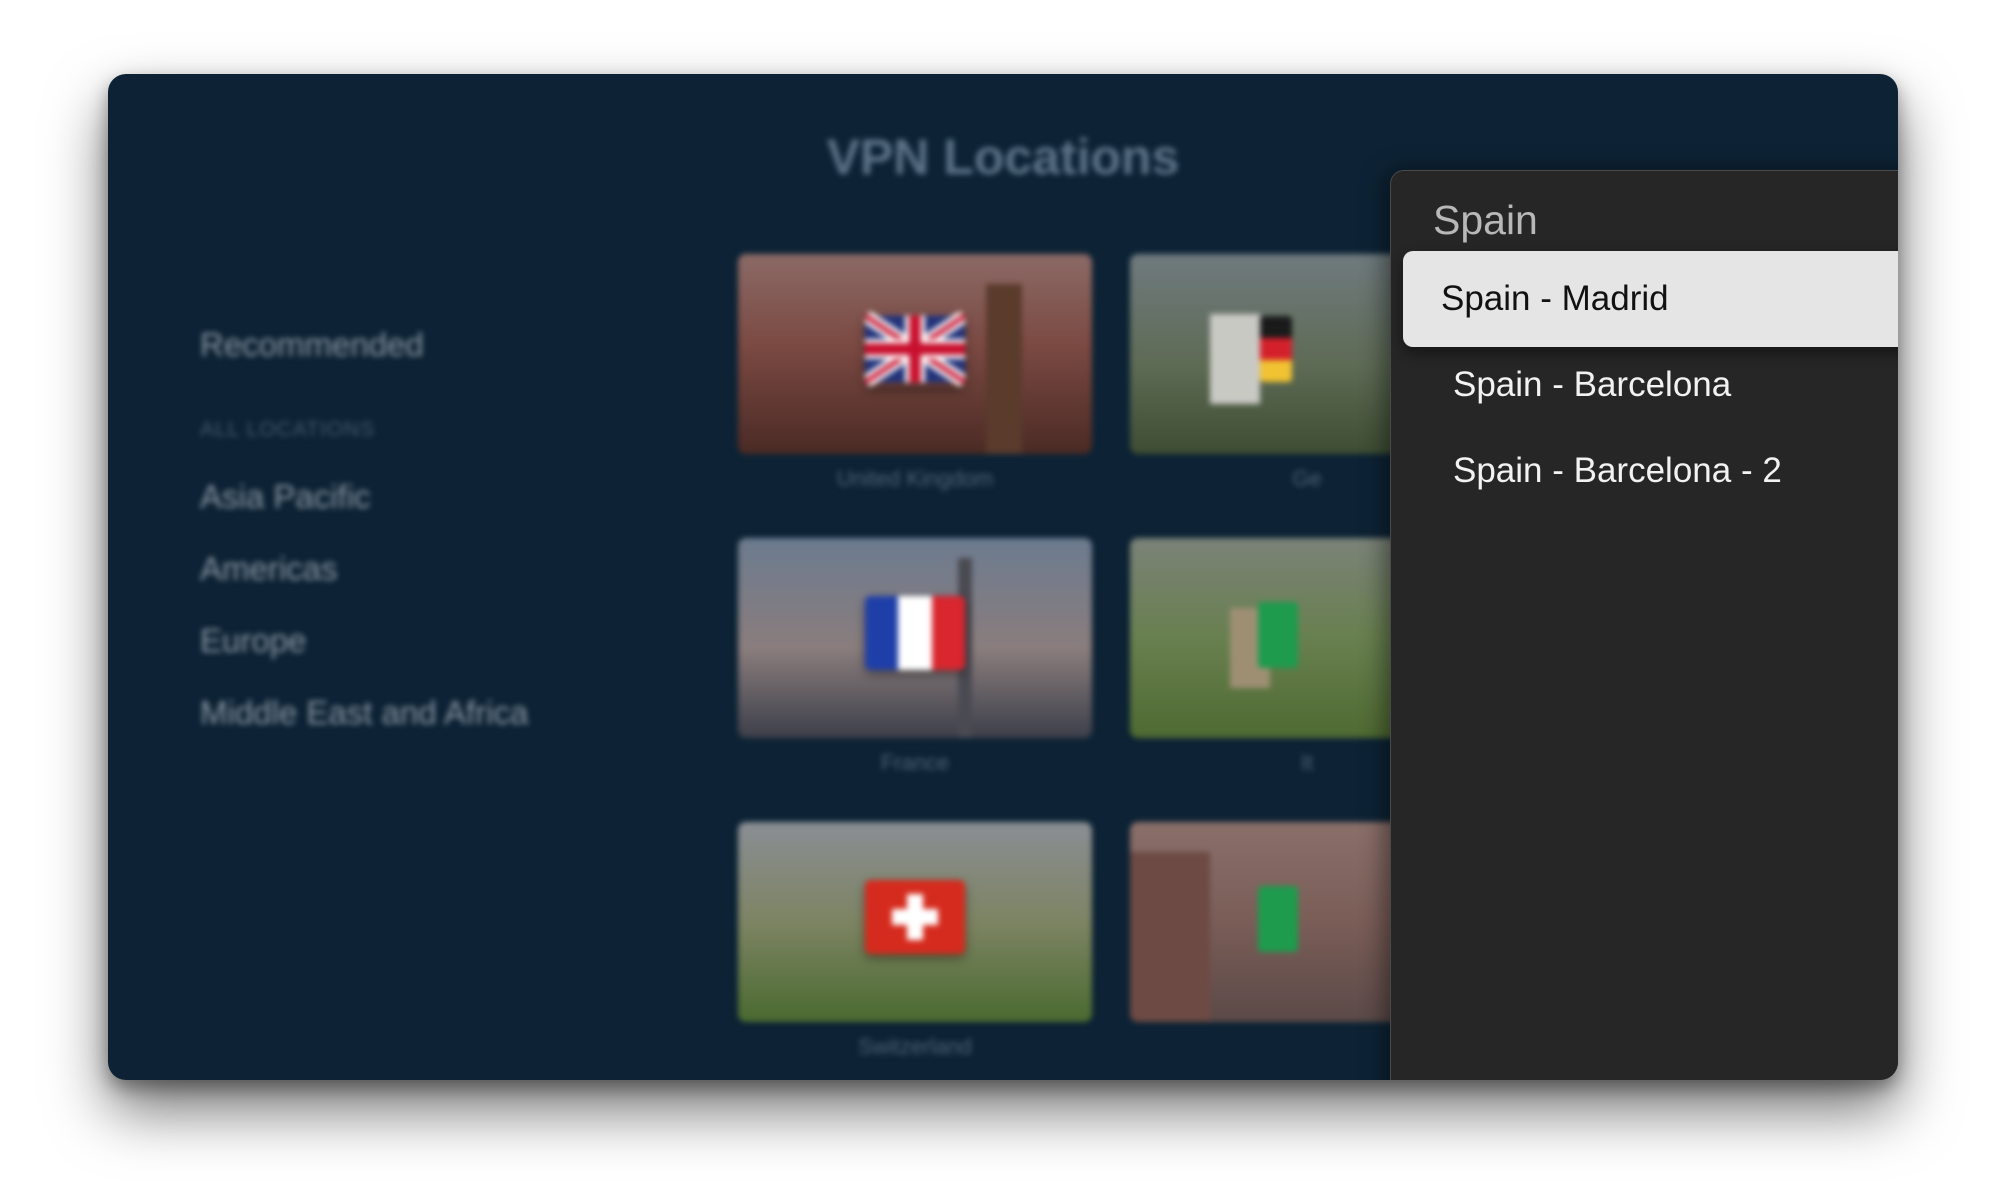  What do you see at coordinates (1278, 635) in the screenshot?
I see `italy-flag-icon` at bounding box center [1278, 635].